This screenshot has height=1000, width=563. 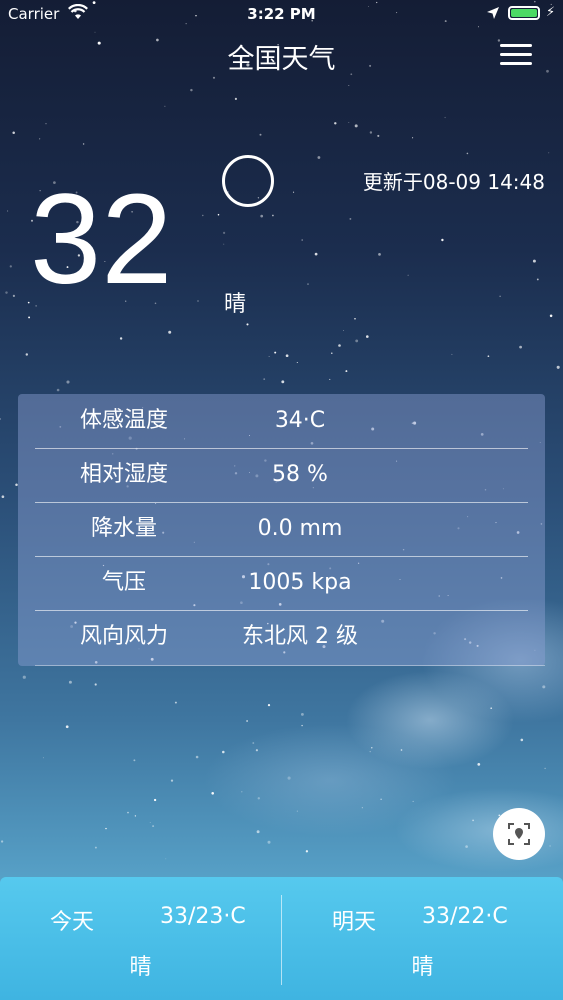 What do you see at coordinates (123, 528) in the screenshot?
I see `detail-label: 降水量` at bounding box center [123, 528].